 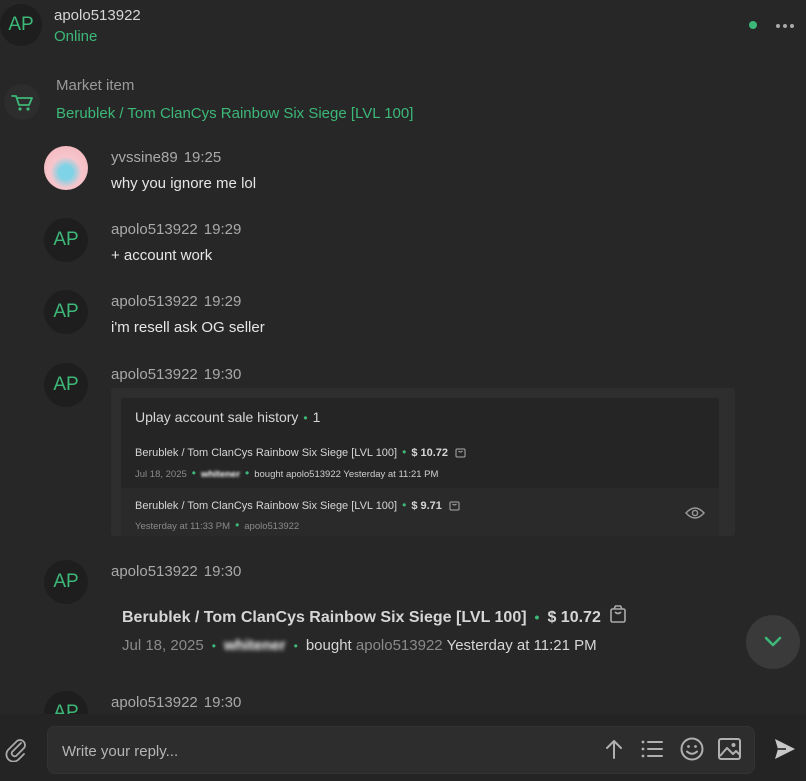 I want to click on sale-history-title: Uplay account sale history • 1, so click(x=228, y=417).